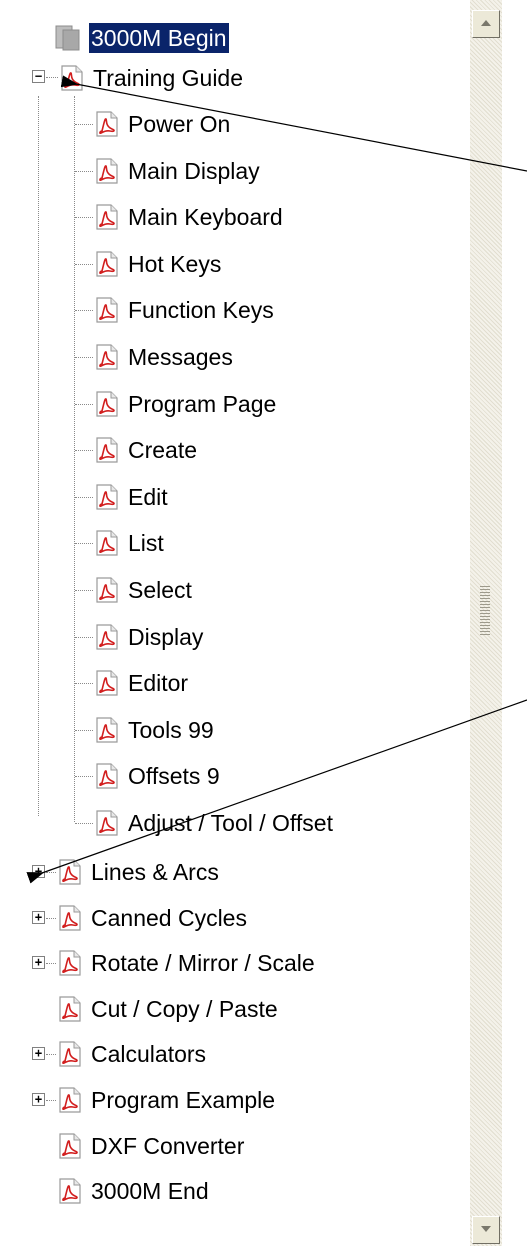 The image size is (527, 1246). What do you see at coordinates (38, 76) in the screenshot?
I see `collapse-toggle: −` at bounding box center [38, 76].